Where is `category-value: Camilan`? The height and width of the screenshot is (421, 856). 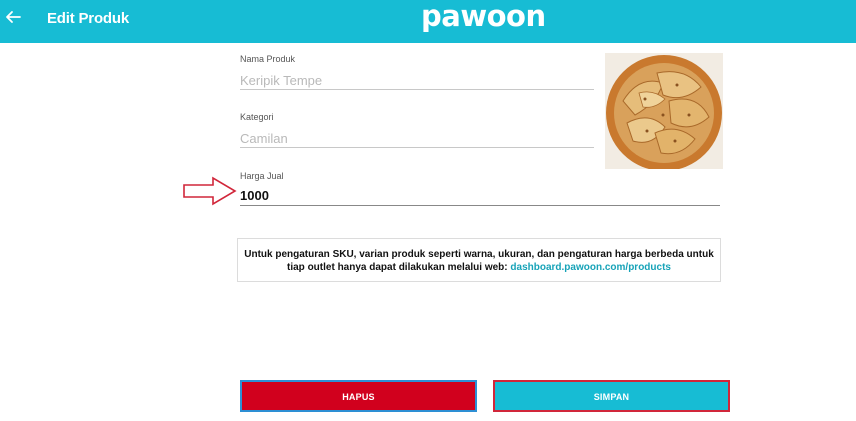
category-value: Camilan is located at coordinates (264, 138).